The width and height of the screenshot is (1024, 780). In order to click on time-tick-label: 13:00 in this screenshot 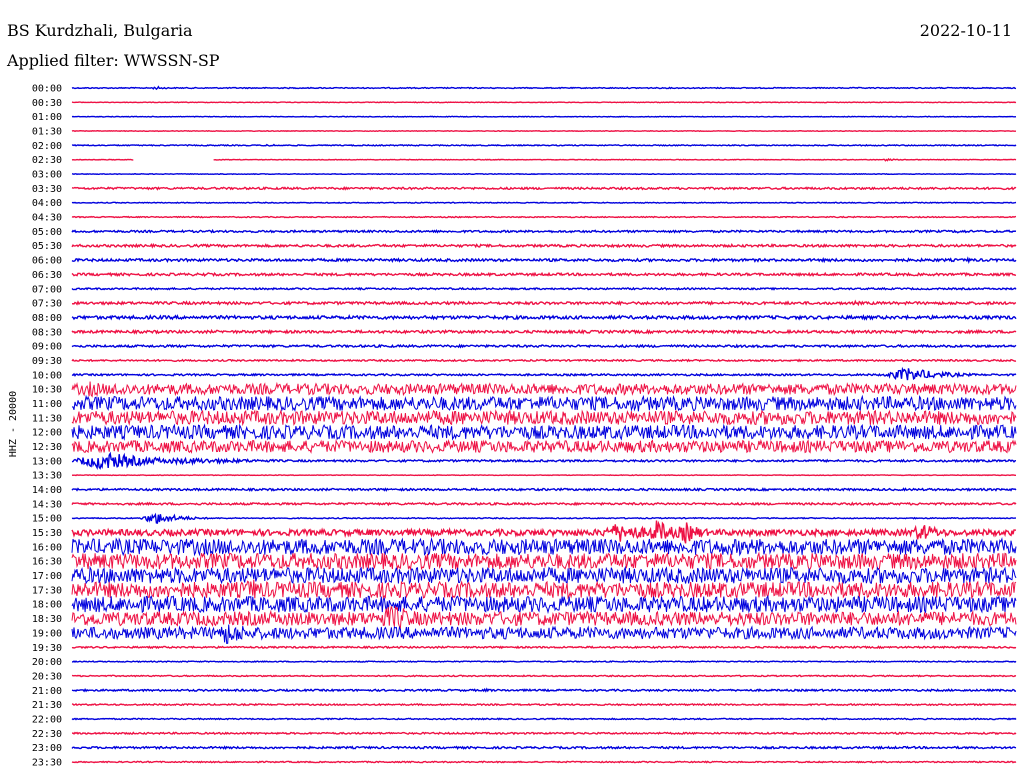, I will do `click(47, 461)`.